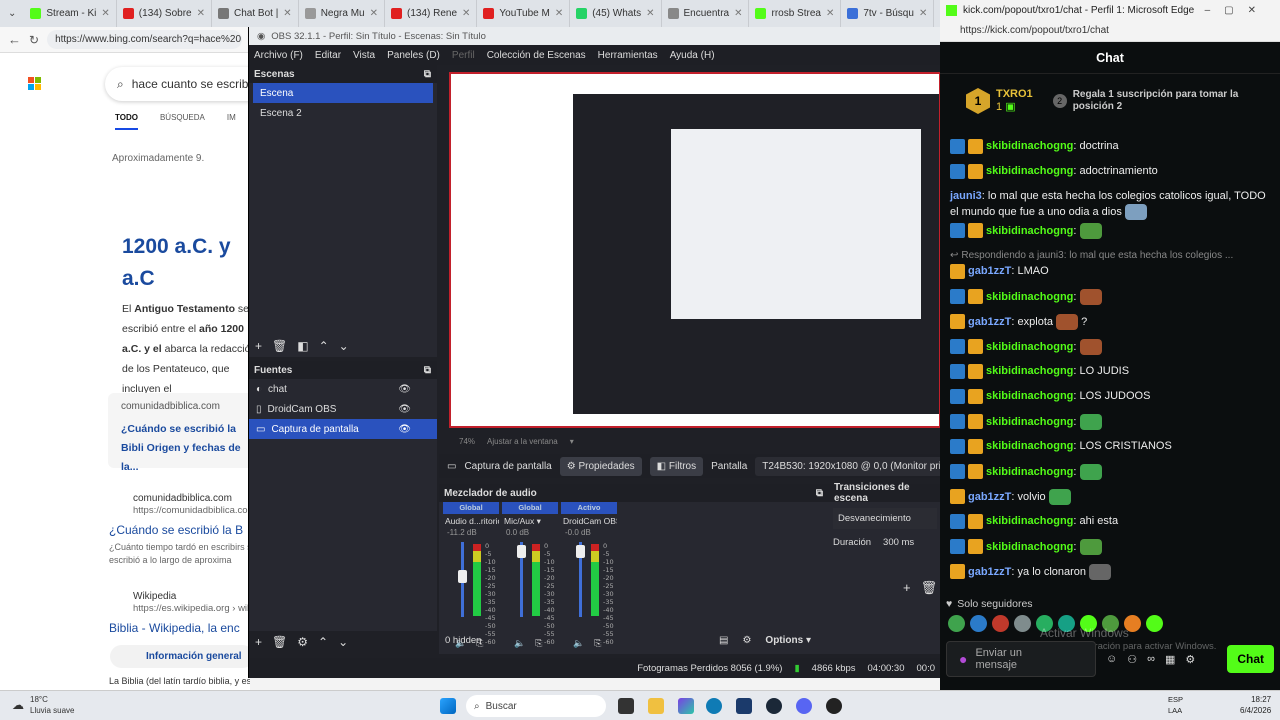 The height and width of the screenshot is (720, 1280). Describe the element at coordinates (448, 706) in the screenshot. I see `start-icon` at that location.